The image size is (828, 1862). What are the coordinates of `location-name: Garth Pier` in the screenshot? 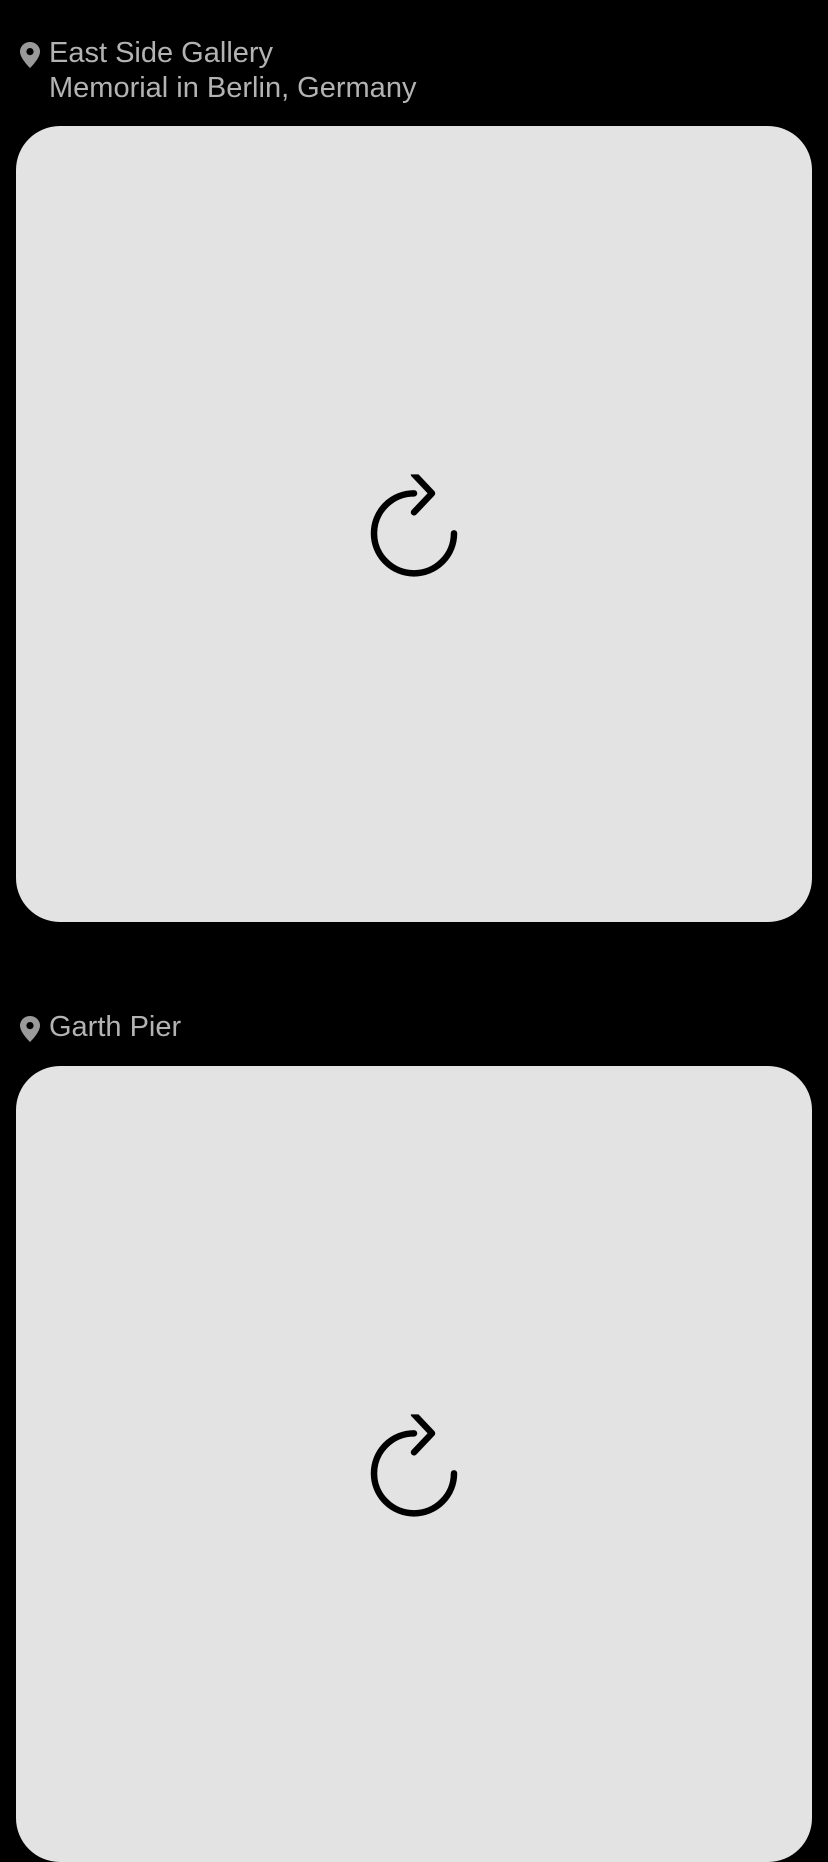 It's located at (115, 1027).